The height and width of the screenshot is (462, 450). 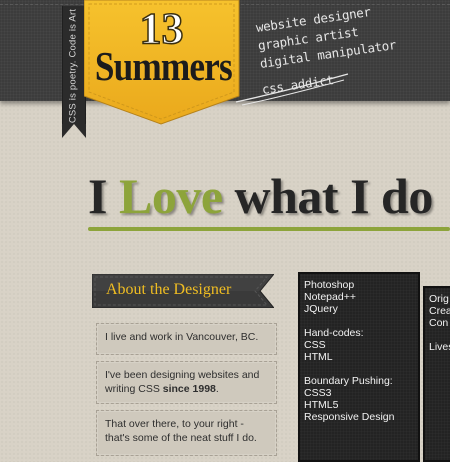 What do you see at coordinates (318, 393) in the screenshot?
I see `skill-item: CSS3` at bounding box center [318, 393].